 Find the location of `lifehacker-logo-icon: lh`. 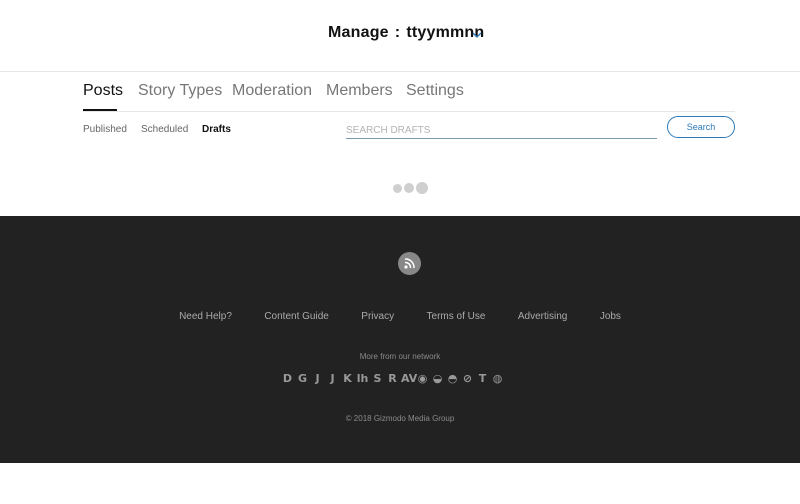

lifehacker-logo-icon: lh is located at coordinates (362, 379).